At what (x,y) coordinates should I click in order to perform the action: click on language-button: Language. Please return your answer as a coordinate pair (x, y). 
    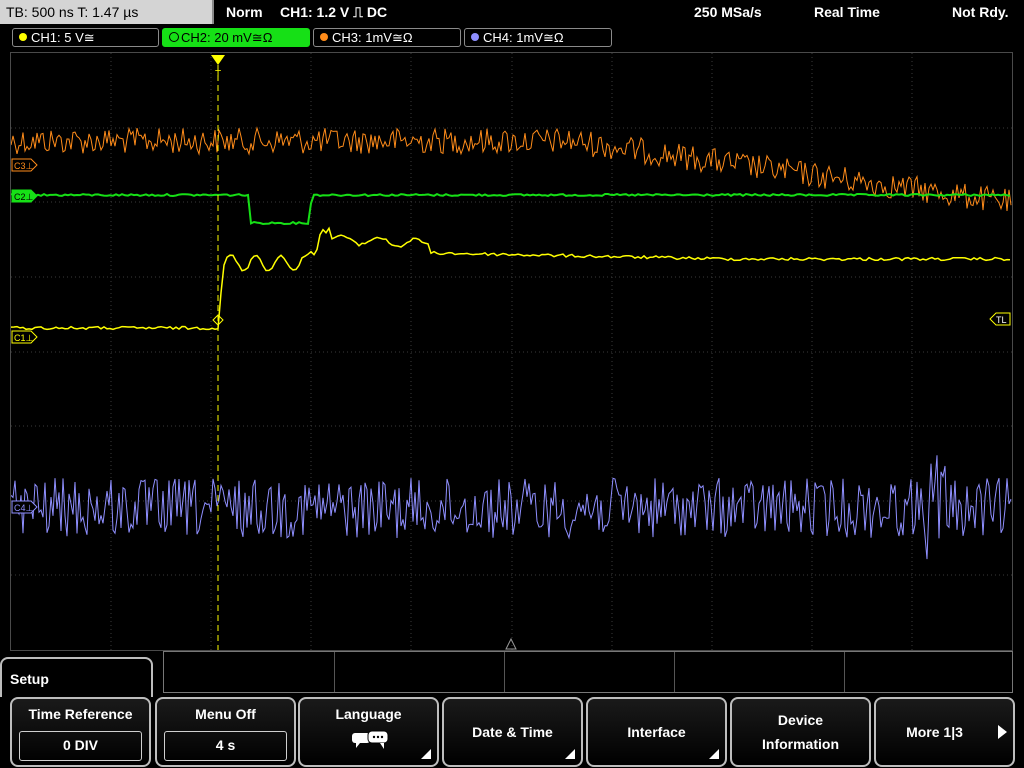
    Looking at the image, I should click on (368, 732).